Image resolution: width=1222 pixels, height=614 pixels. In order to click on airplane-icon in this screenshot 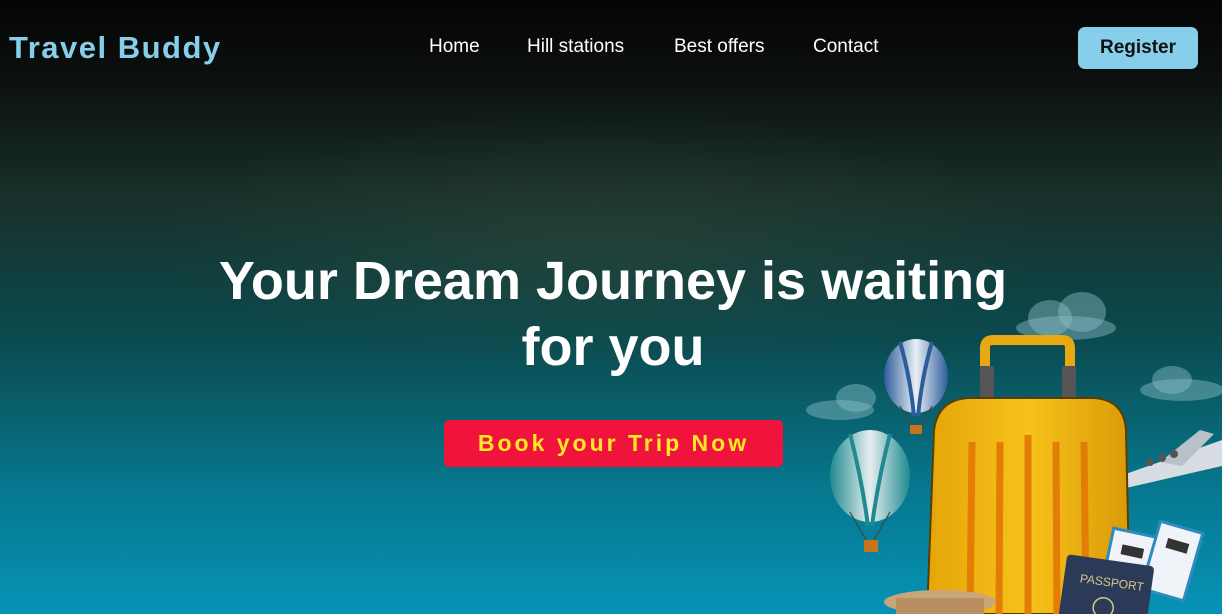, I will do `click(1171, 459)`.